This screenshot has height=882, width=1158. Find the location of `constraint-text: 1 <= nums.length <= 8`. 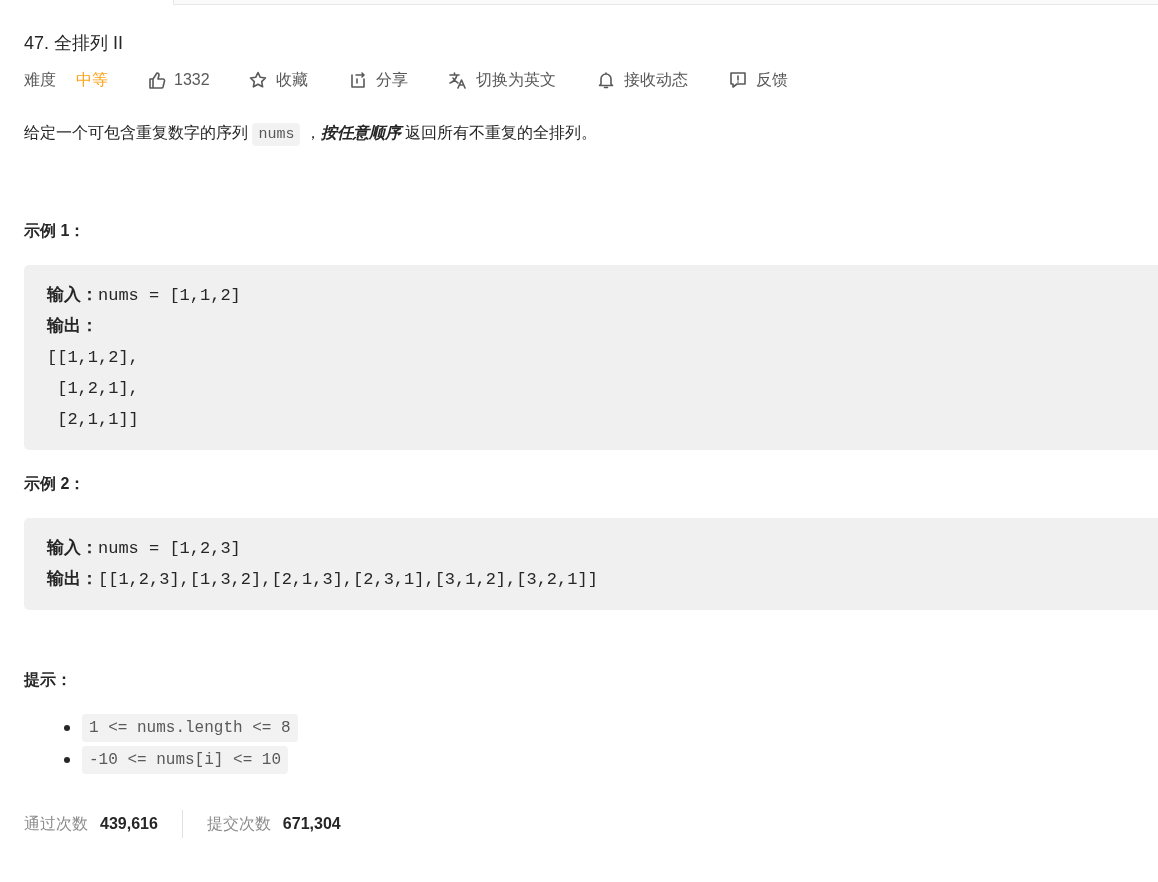

constraint-text: 1 <= nums.length <= 8 is located at coordinates (190, 728).